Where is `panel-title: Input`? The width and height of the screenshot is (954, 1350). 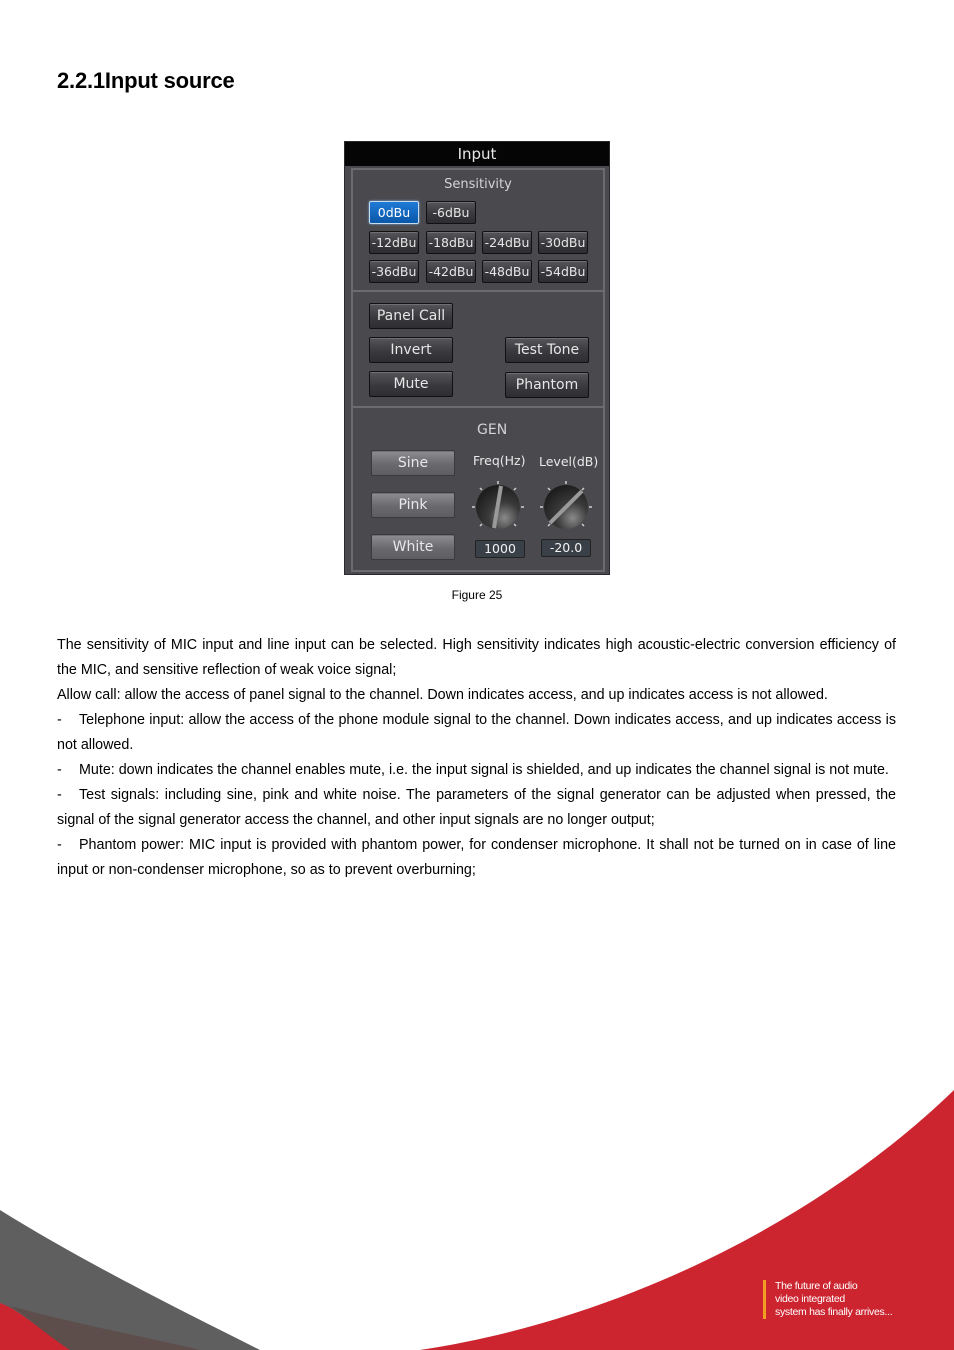 panel-title: Input is located at coordinates (477, 154).